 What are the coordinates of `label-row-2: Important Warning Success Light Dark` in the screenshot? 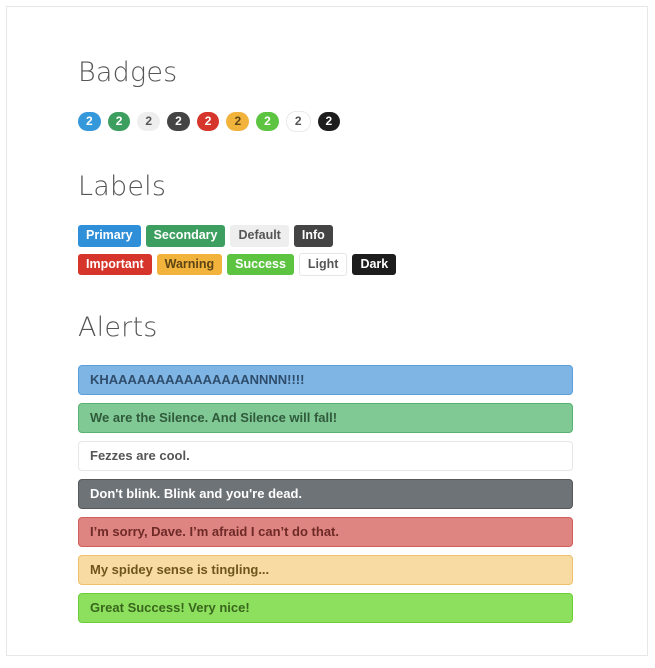 It's located at (333, 264).